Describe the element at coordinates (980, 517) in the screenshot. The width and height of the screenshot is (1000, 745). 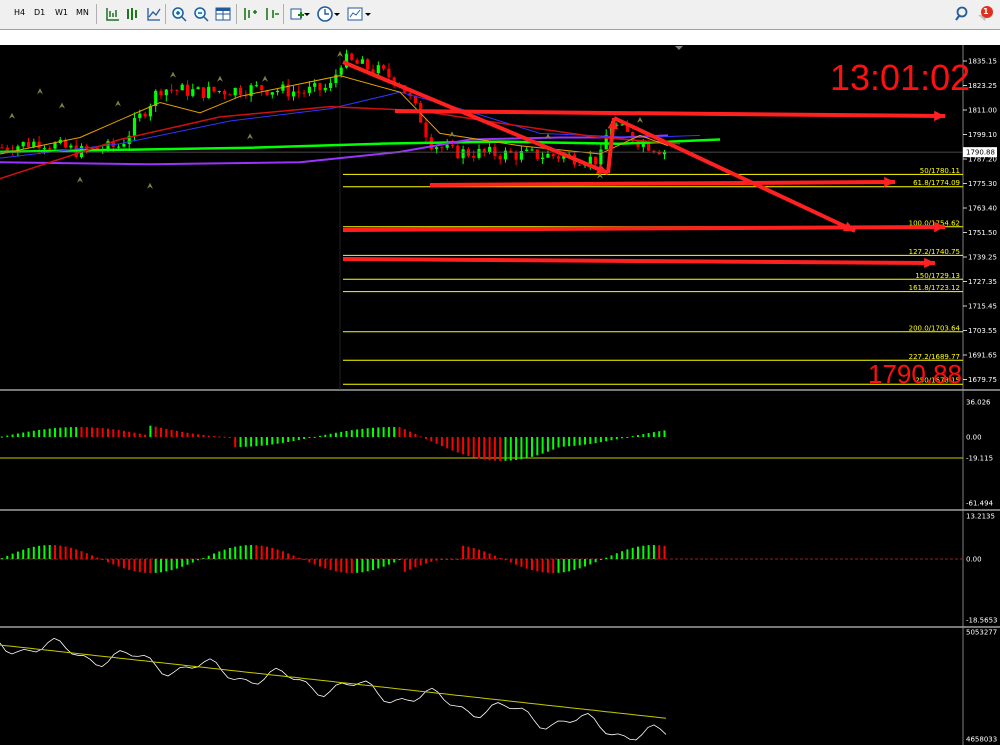
I see `indicator2-axis-label: 13.2135` at that location.